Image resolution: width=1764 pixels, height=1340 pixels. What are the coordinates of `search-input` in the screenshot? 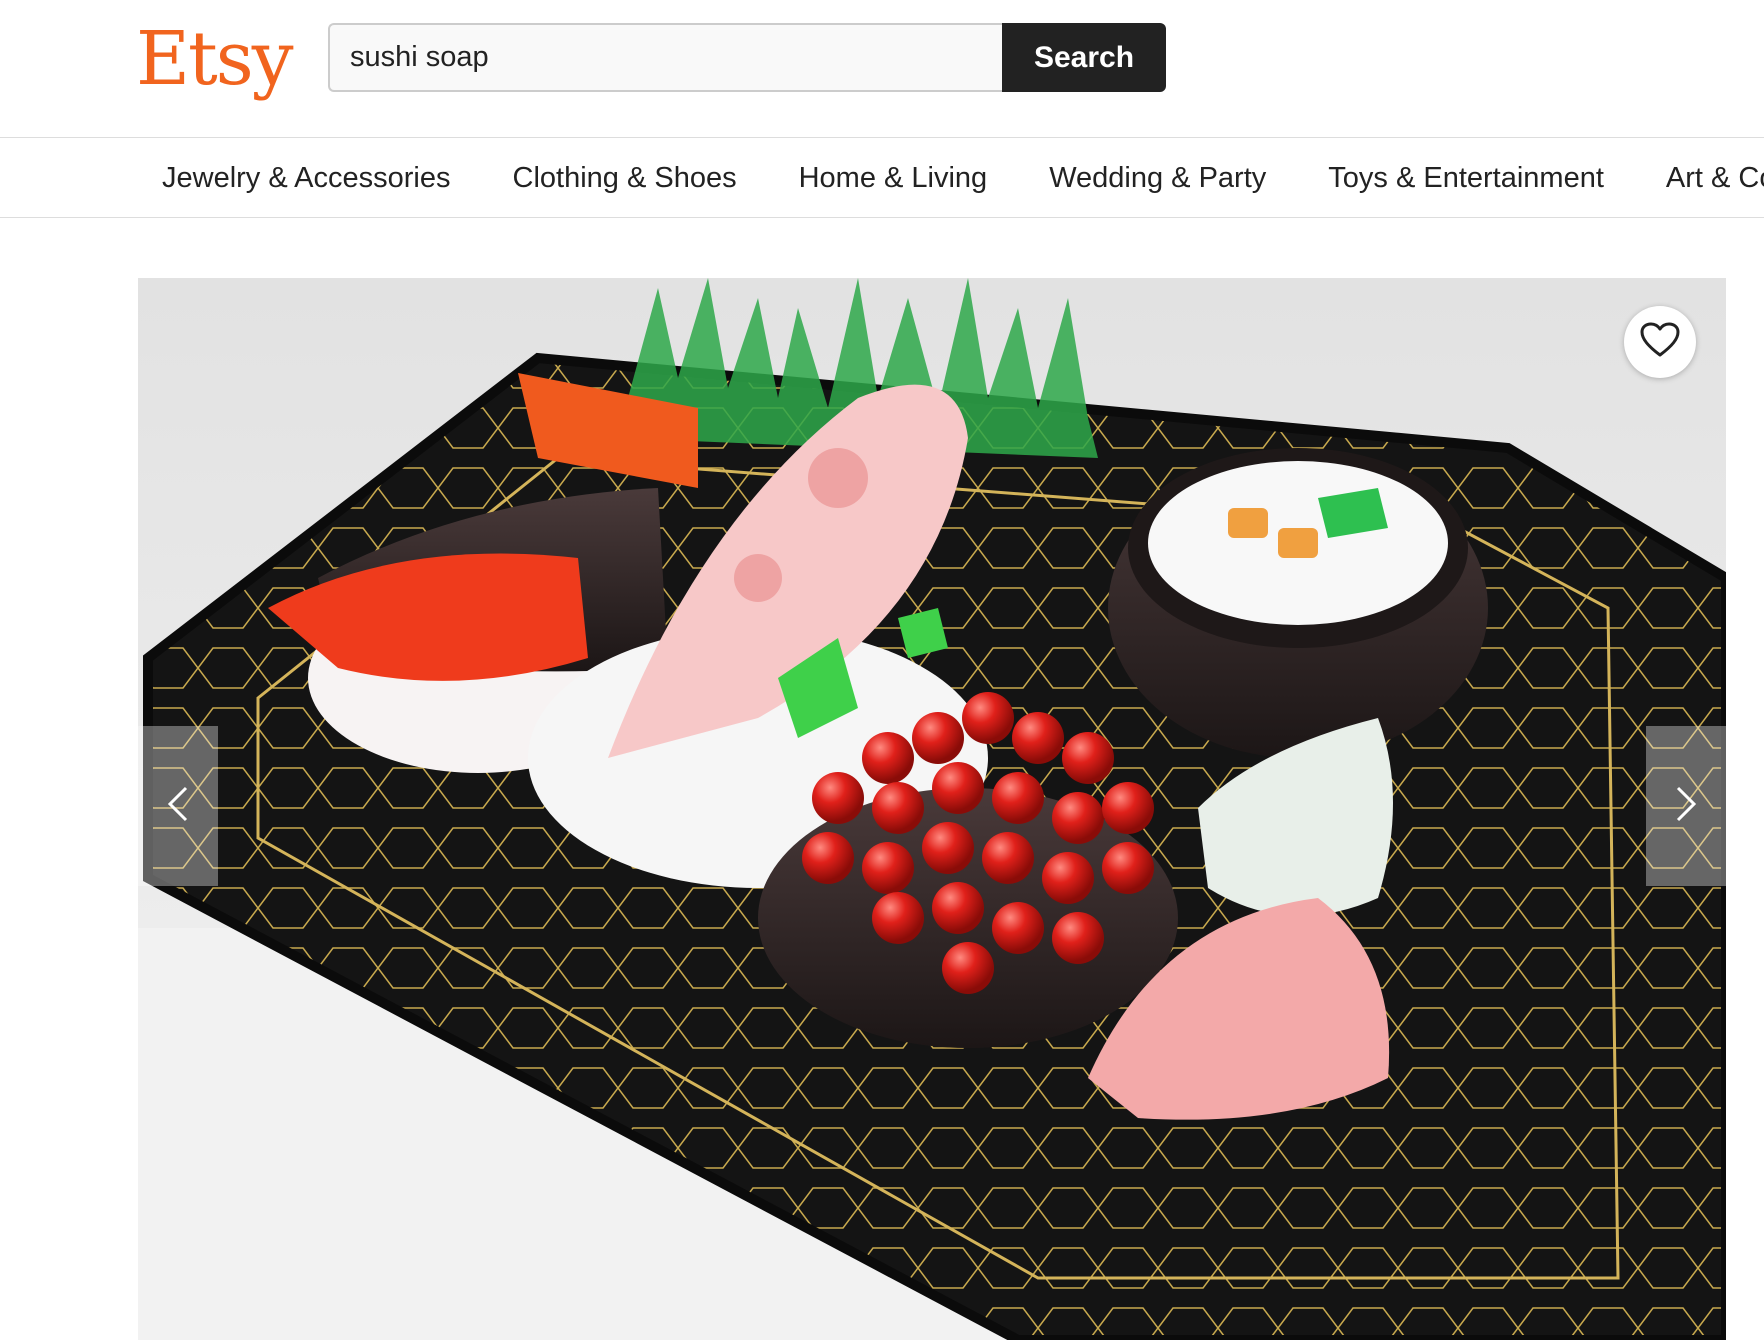 It's located at (665, 57).